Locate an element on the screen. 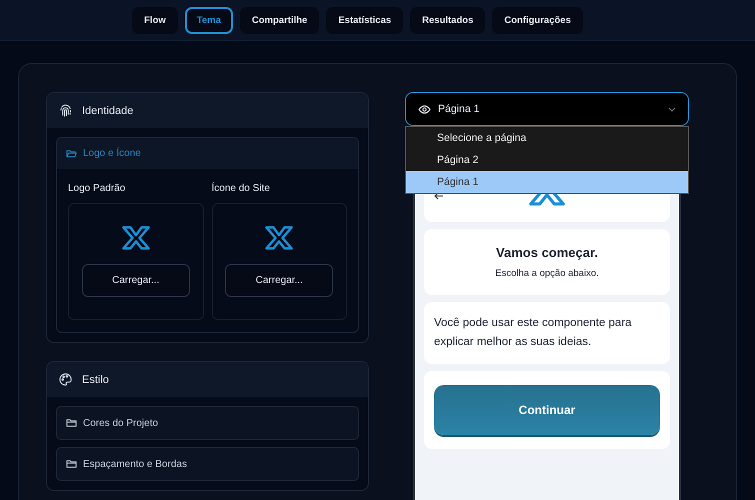 The height and width of the screenshot is (500, 755). nav-tab: Resultados is located at coordinates (448, 20).